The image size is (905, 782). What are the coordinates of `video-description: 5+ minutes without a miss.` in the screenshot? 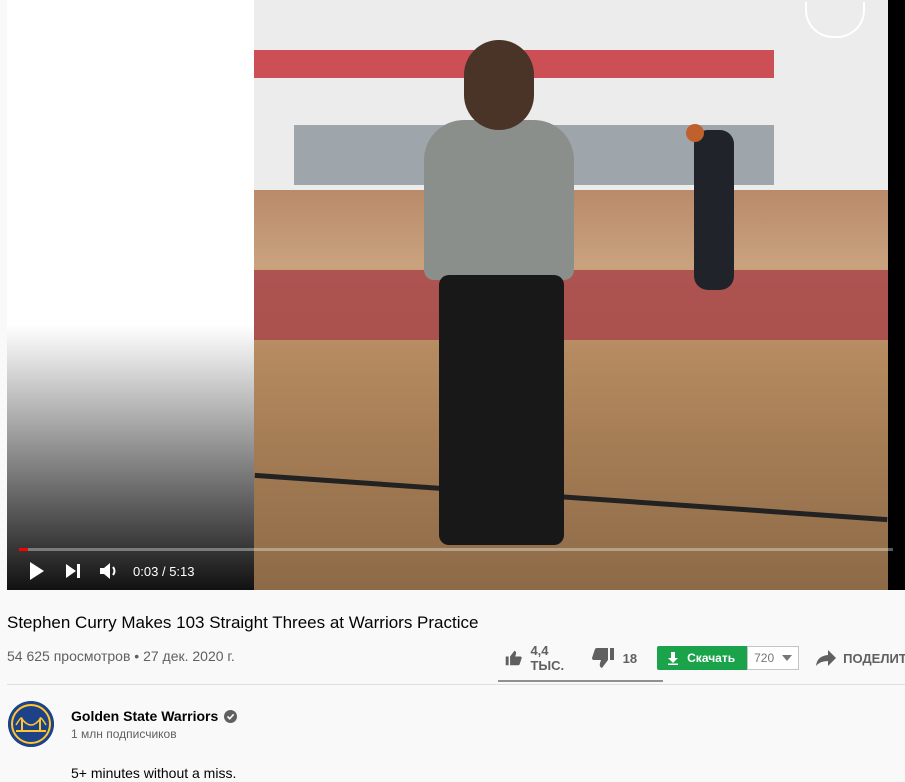 It's located at (154, 773).